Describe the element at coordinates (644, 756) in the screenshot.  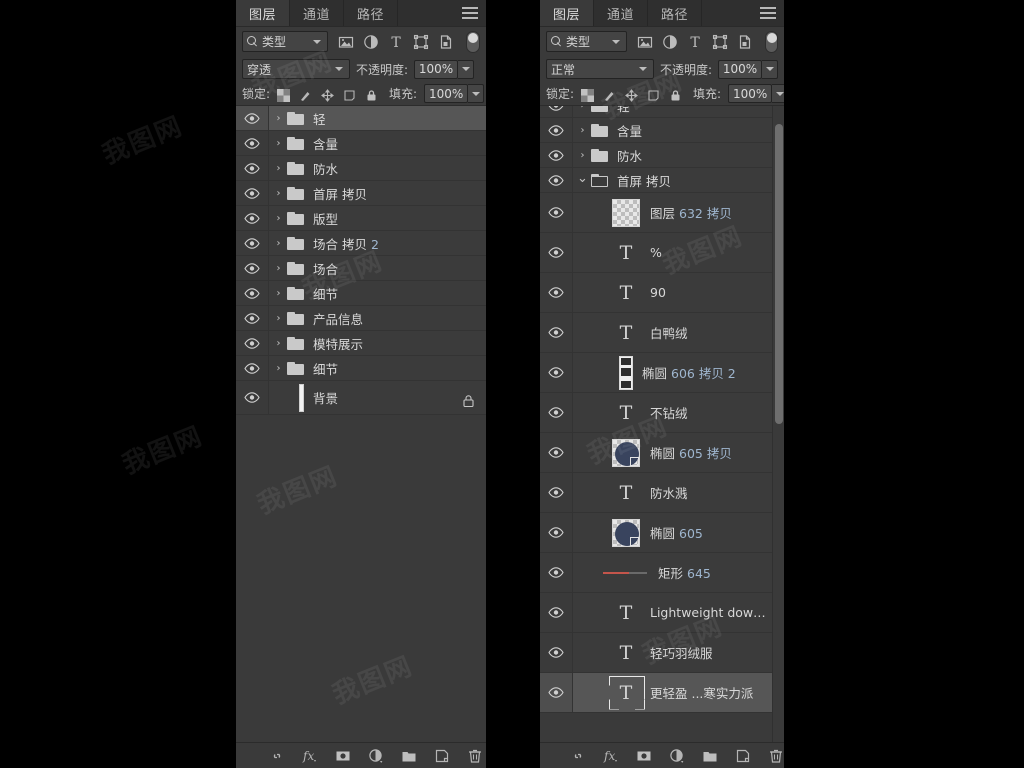
I see `add-mask-icon` at that location.